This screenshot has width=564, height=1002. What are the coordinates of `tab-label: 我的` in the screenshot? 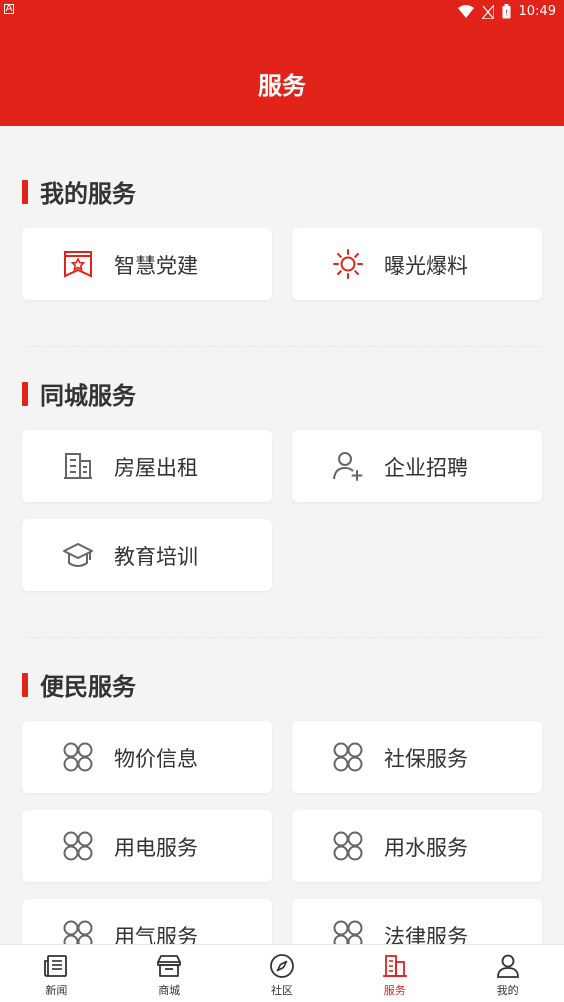 It's located at (507, 990).